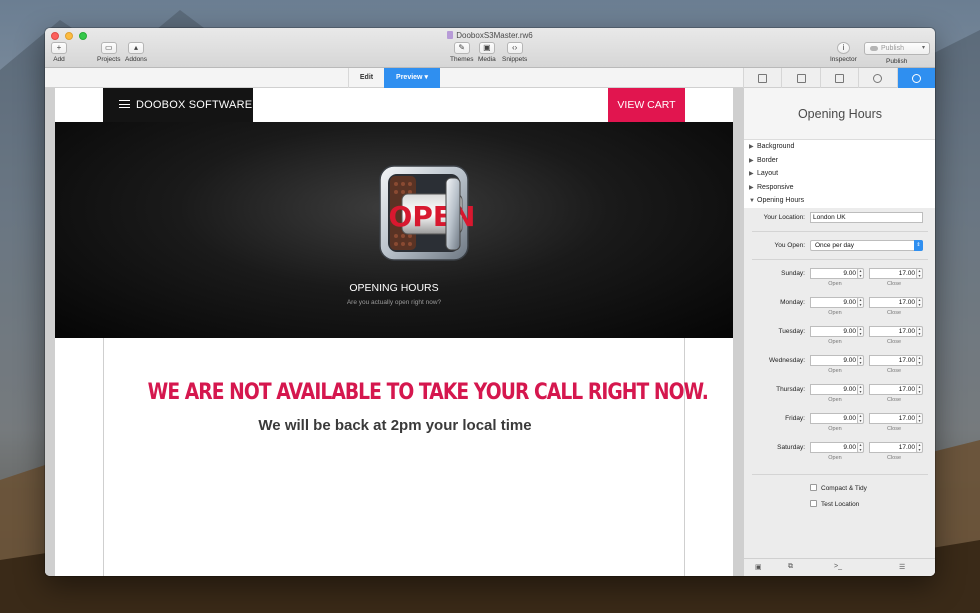 This screenshot has width=980, height=613. Describe the element at coordinates (838, 78) in the screenshot. I see `tab-style` at that location.